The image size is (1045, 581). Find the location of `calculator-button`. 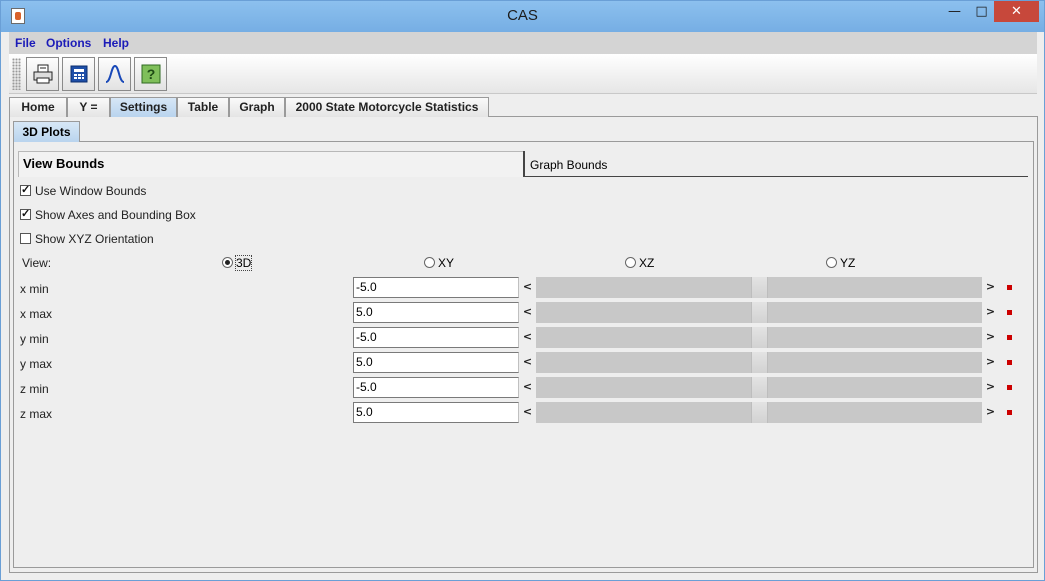

calculator-button is located at coordinates (78, 74).